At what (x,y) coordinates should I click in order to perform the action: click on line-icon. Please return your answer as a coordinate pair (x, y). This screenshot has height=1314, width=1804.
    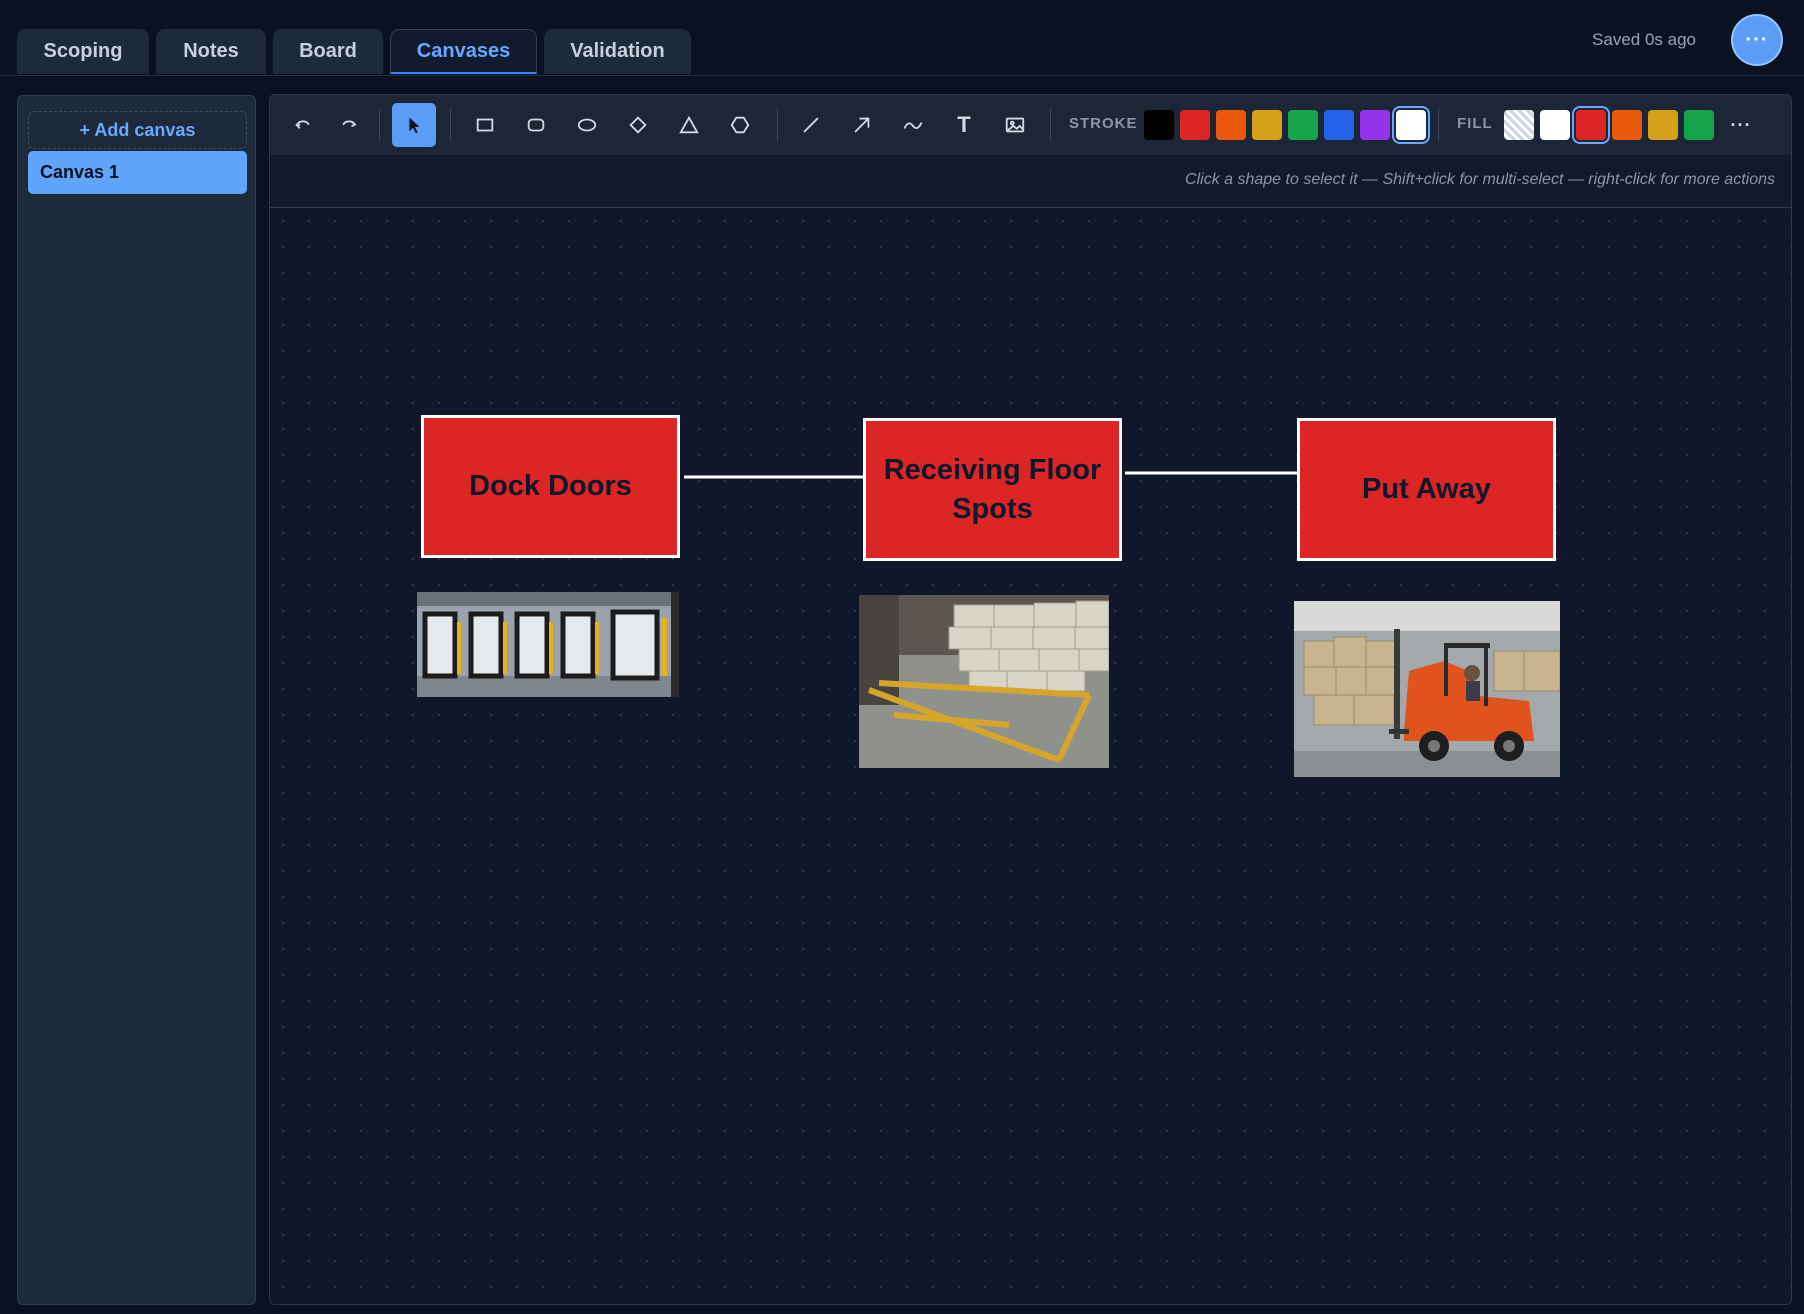
    Looking at the image, I should click on (811, 125).